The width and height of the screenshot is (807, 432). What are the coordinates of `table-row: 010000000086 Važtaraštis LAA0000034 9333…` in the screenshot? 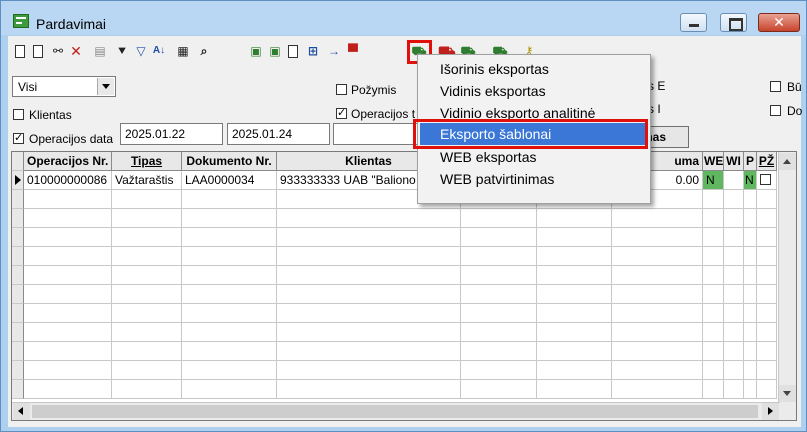 It's located at (394, 180).